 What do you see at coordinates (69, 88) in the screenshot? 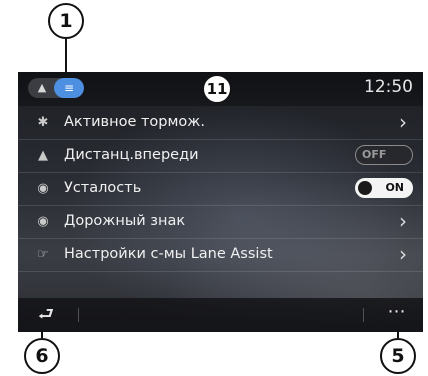
I see `list-view-icon: ≡` at bounding box center [69, 88].